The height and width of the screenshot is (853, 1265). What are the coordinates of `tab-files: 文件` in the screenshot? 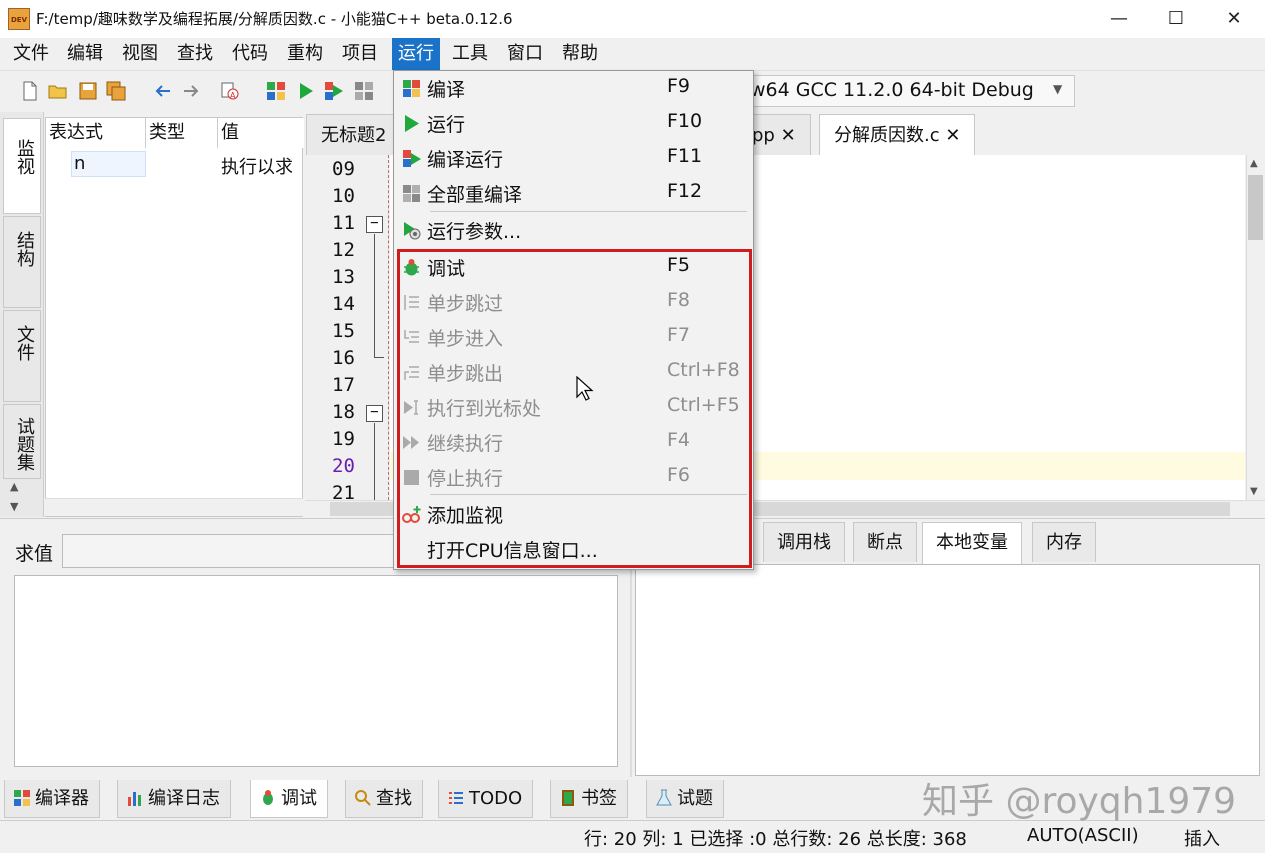 It's located at (22, 356).